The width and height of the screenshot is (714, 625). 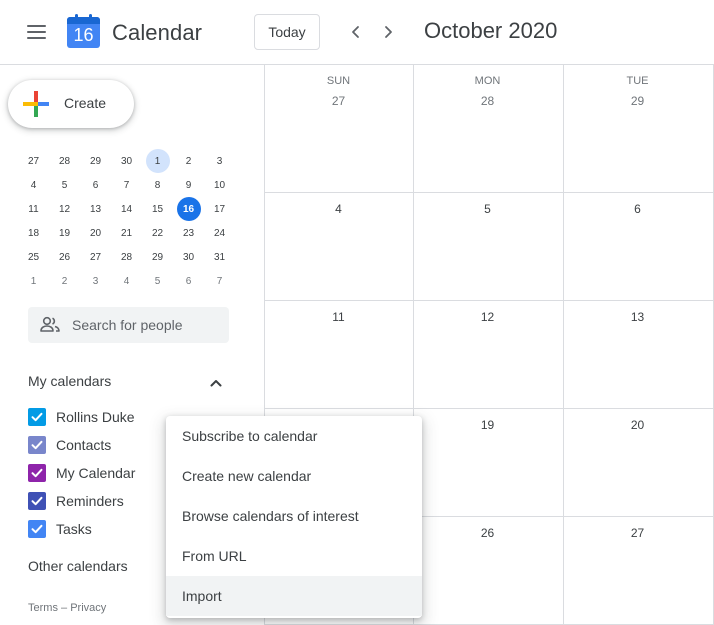 I want to click on people-search-box, so click(x=128, y=325).